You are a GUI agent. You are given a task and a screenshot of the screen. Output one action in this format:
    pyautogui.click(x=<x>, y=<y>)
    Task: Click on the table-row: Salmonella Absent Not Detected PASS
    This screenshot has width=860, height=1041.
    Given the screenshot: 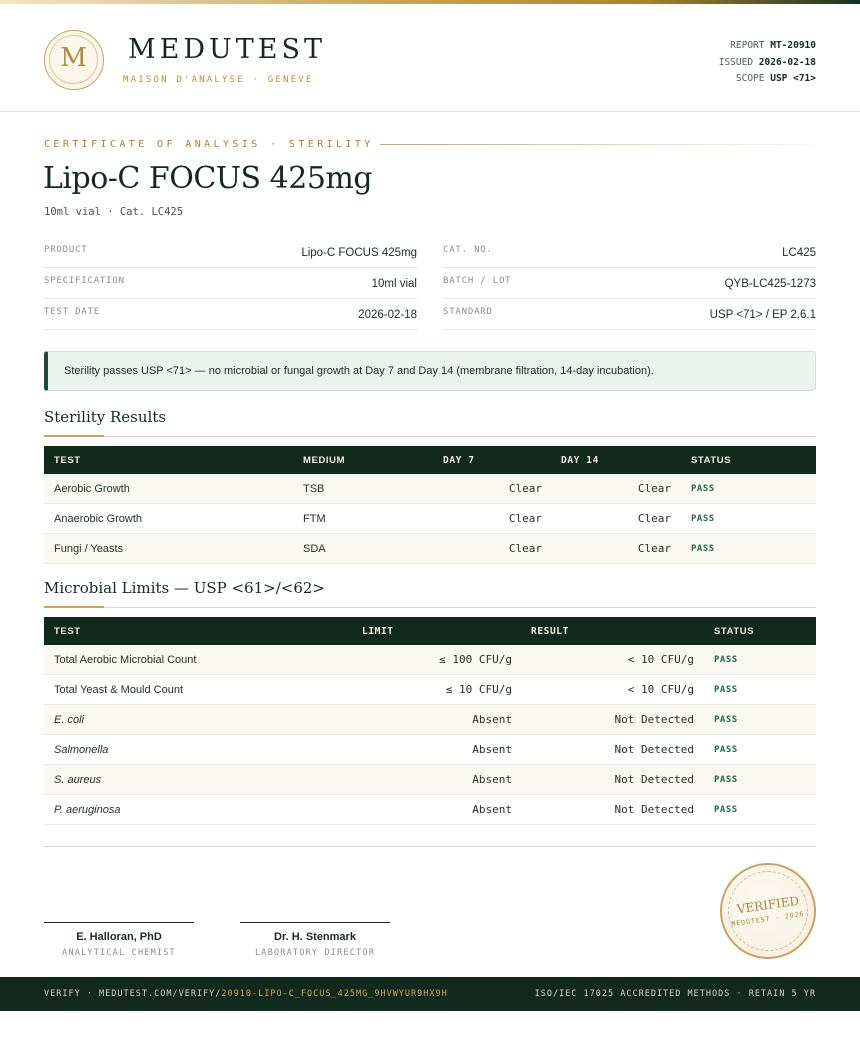 What is the action you would take?
    pyautogui.click(x=430, y=750)
    